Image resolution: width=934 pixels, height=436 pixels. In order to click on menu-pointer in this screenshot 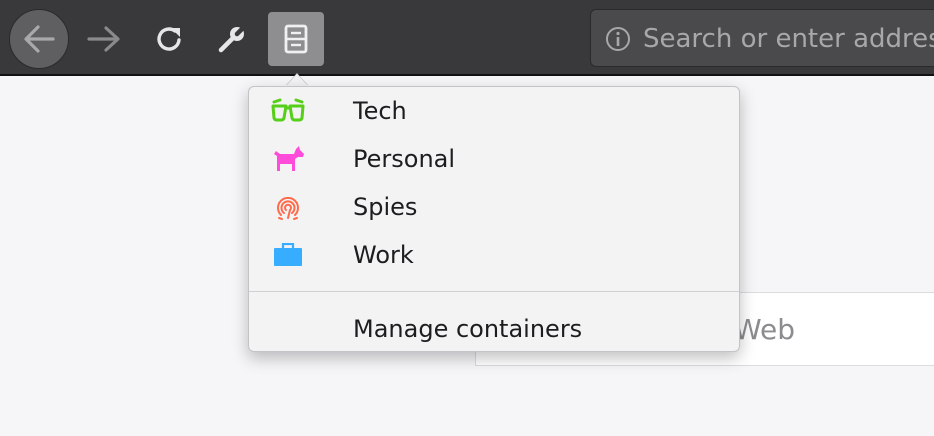, I will do `click(297, 80)`.